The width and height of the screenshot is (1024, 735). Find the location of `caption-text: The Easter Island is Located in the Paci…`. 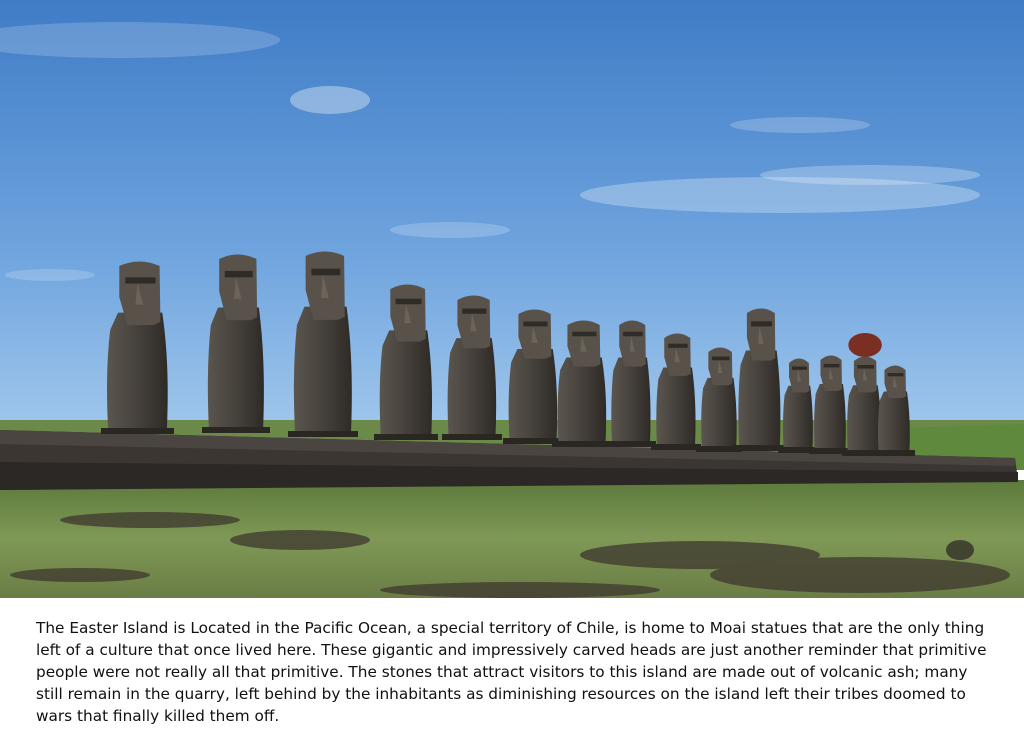

caption-text: The Easter Island is Located in the Paci… is located at coordinates (511, 672).